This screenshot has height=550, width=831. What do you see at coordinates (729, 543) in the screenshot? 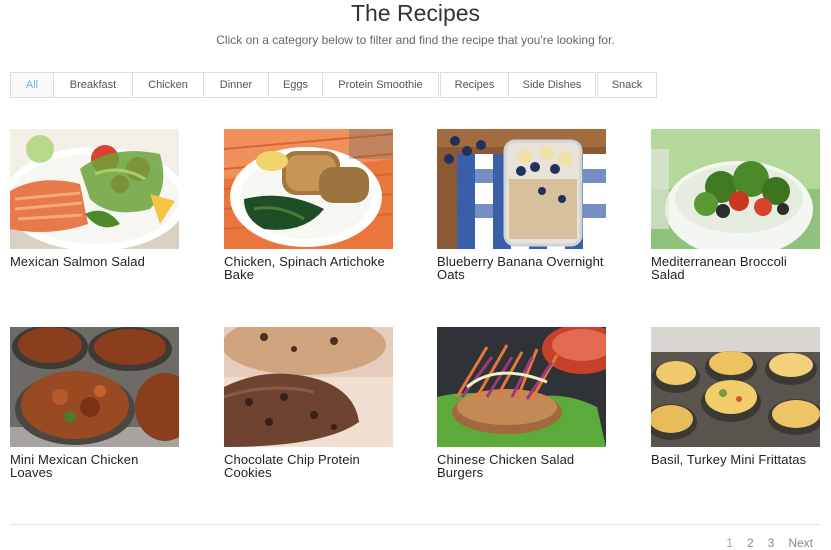
I see `page-link-1: 1` at bounding box center [729, 543].